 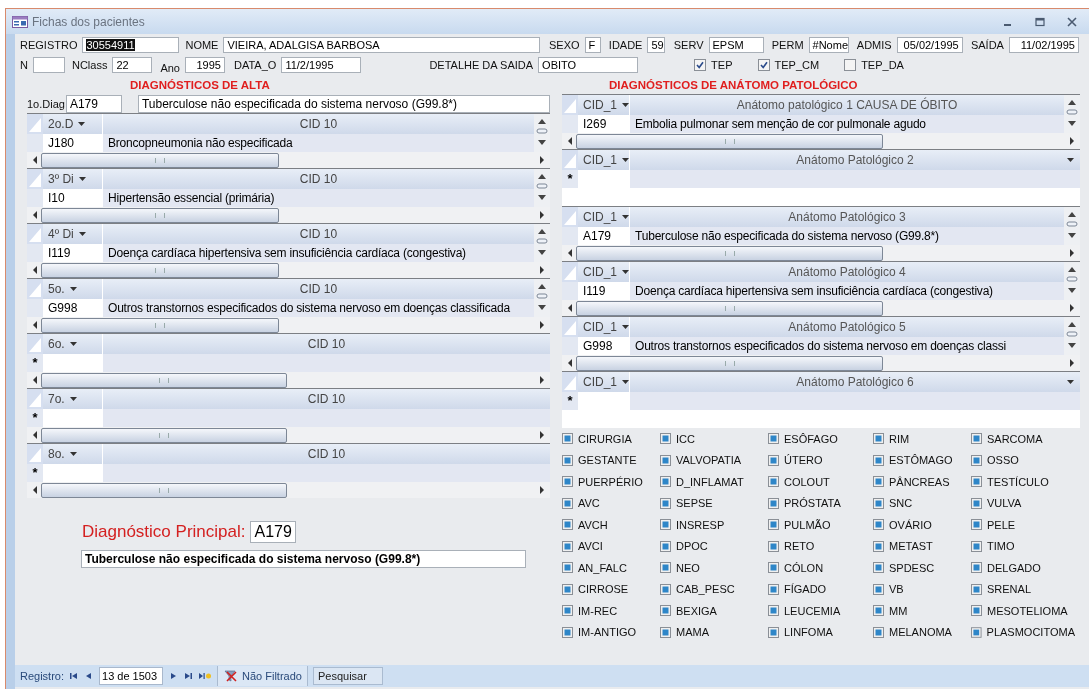 What do you see at coordinates (847, 272) in the screenshot?
I see `column-header: Anátomo Patológico 4` at bounding box center [847, 272].